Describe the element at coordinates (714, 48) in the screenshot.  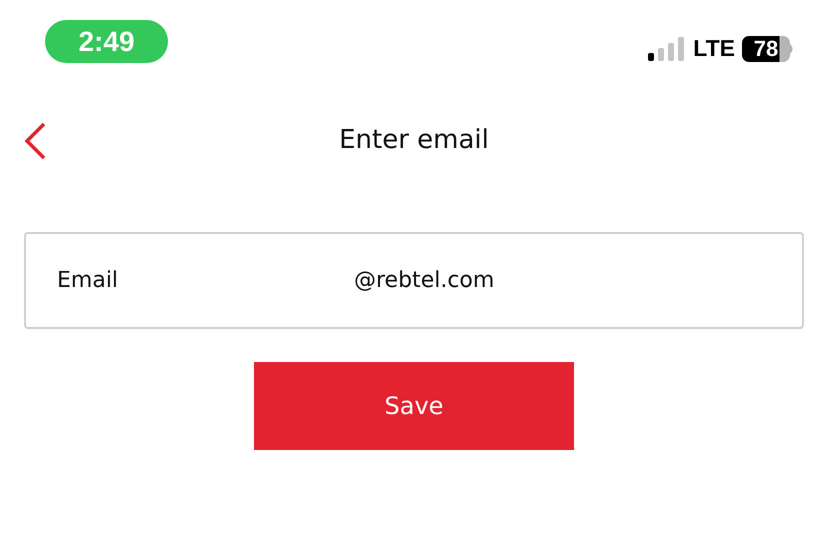
I see `network-type: LTE` at that location.